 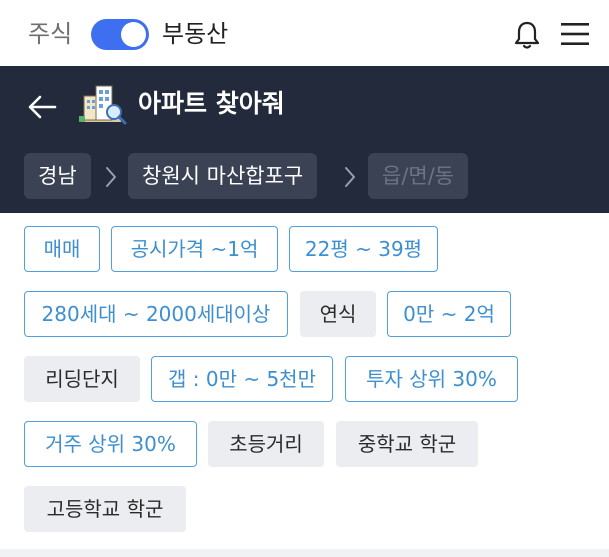 I want to click on page-title: 아파트 찾아줘, so click(x=211, y=103).